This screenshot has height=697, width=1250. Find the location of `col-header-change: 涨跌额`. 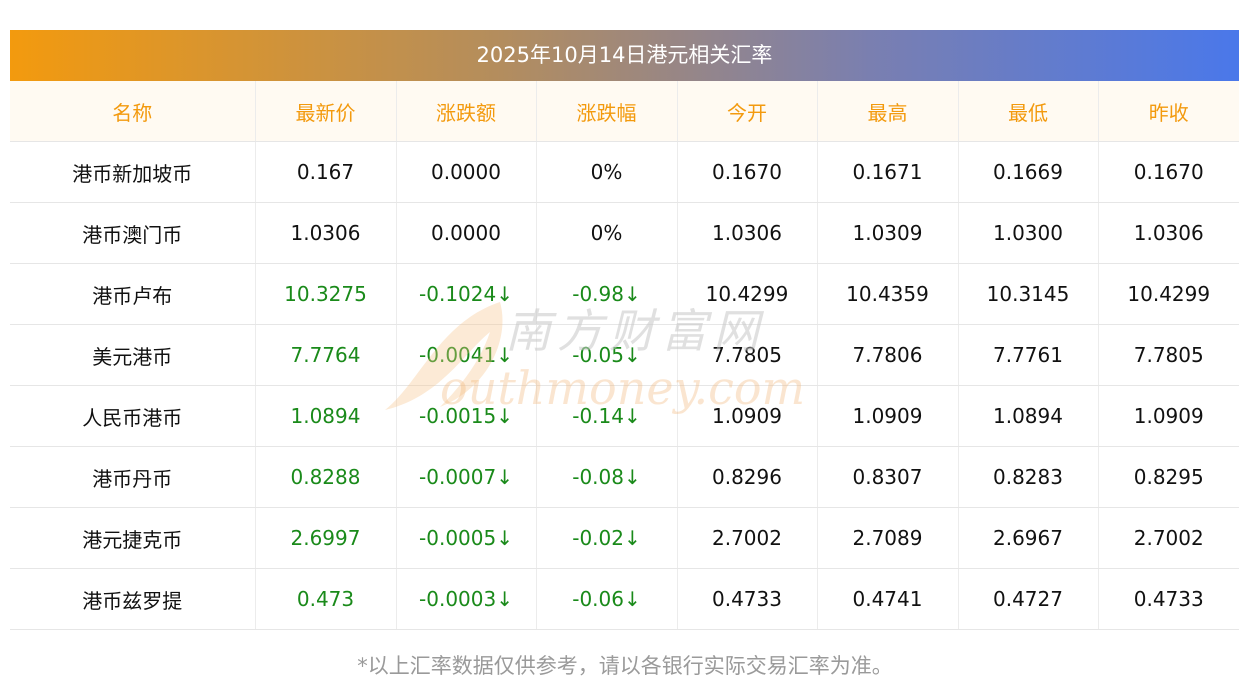

col-header-change: 涨跌额 is located at coordinates (466, 111).